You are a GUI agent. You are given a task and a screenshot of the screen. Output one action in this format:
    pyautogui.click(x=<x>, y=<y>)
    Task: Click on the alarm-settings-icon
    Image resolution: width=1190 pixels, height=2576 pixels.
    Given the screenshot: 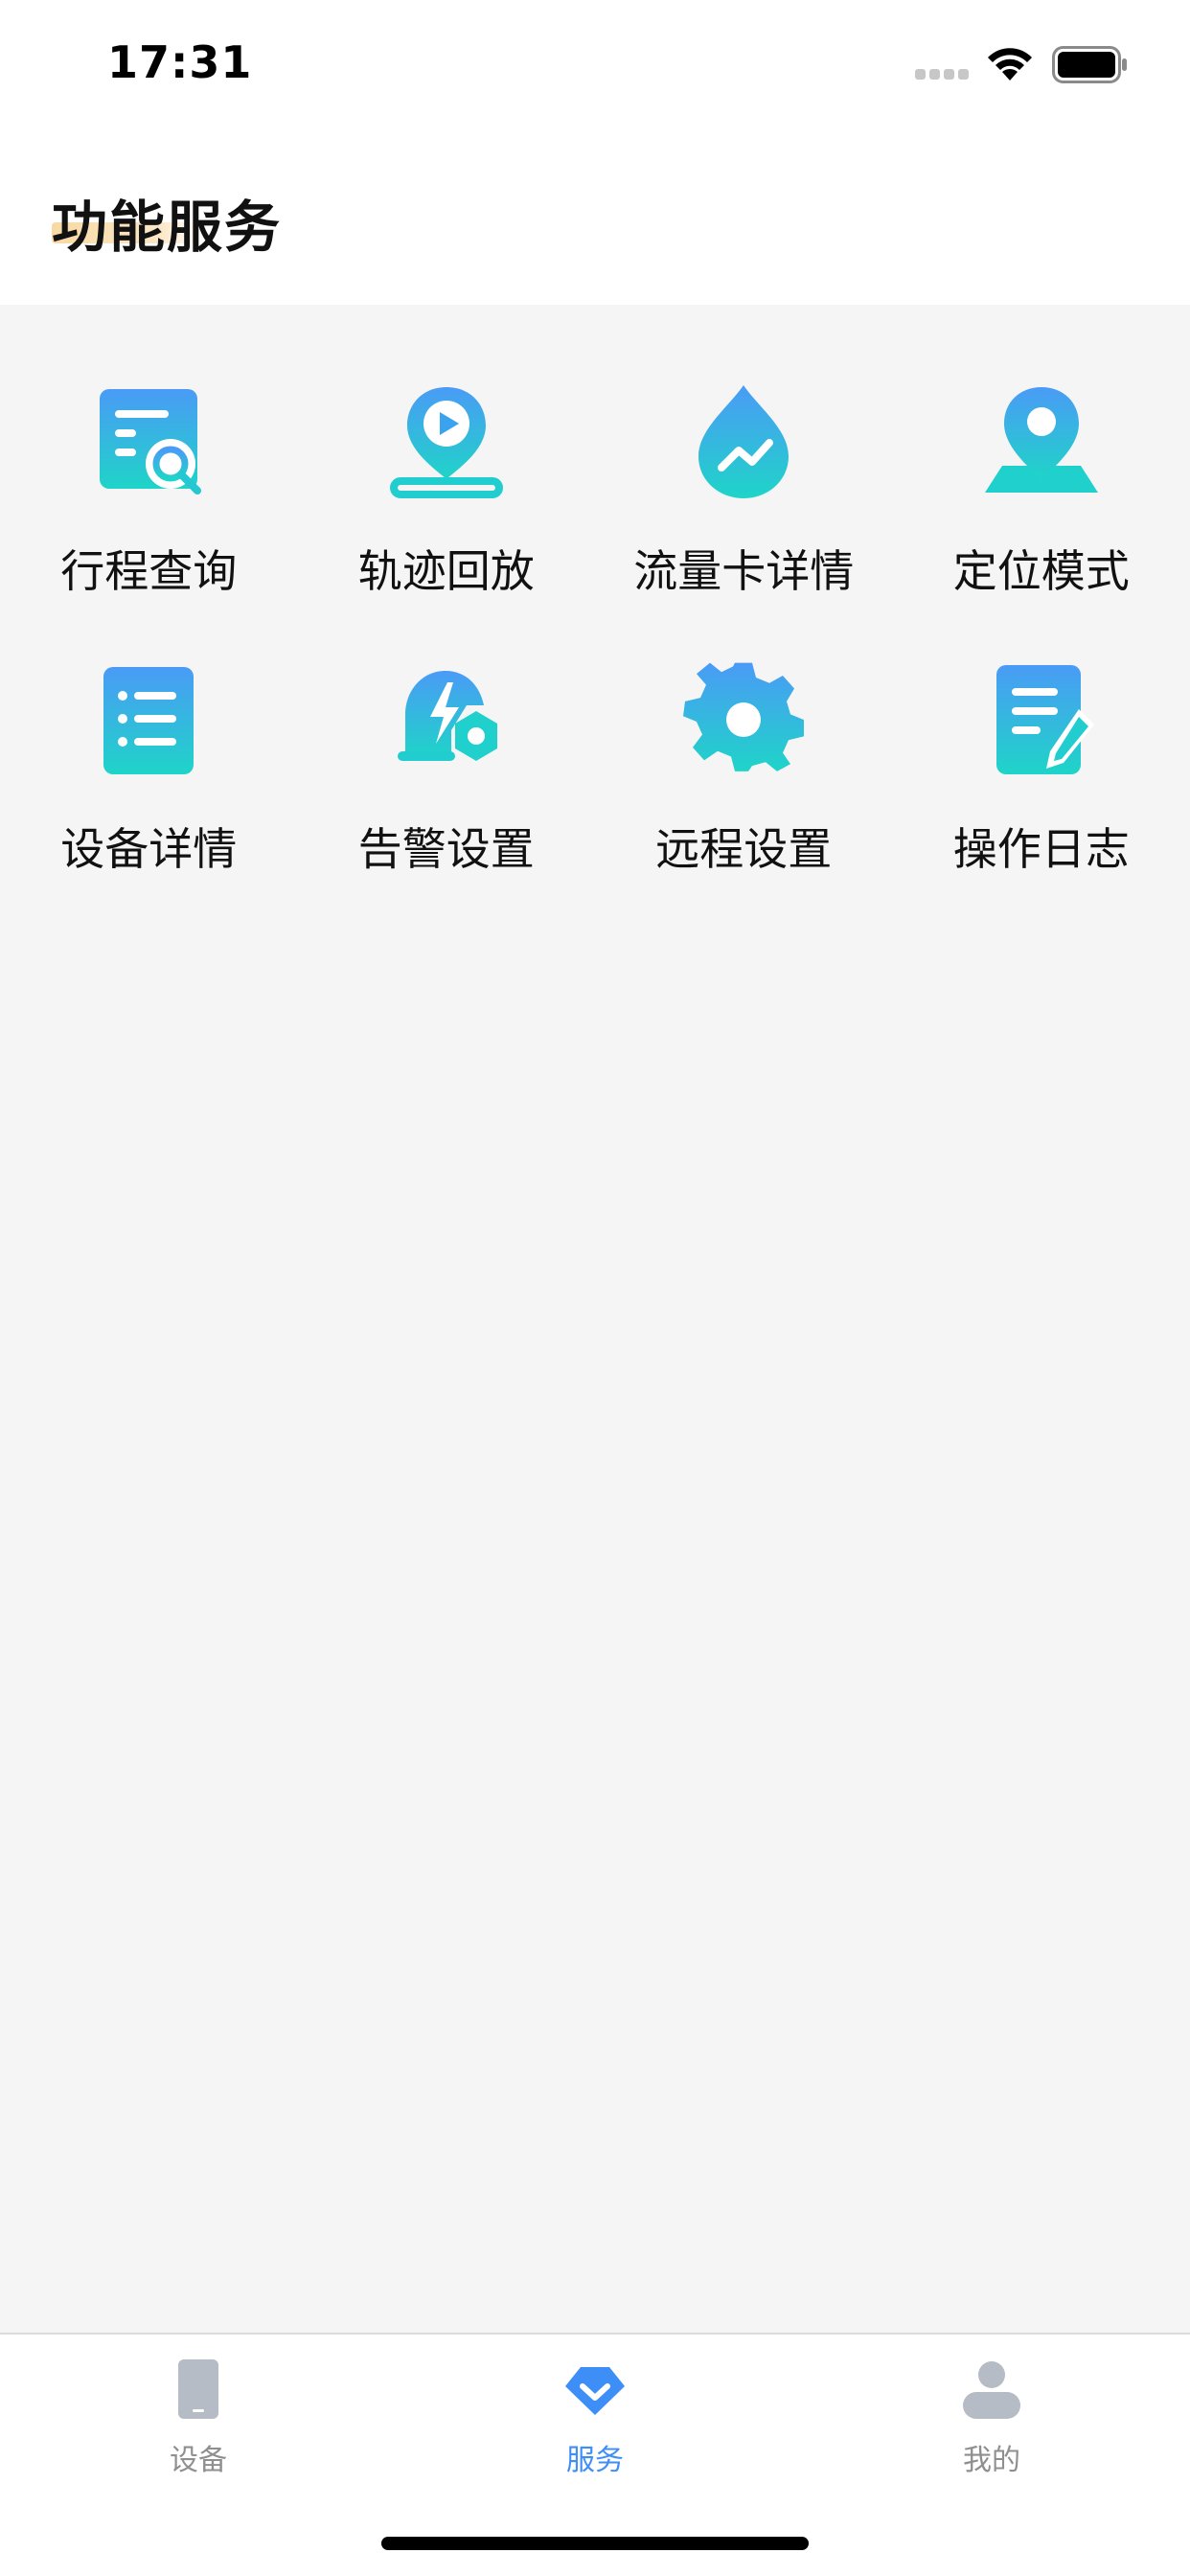 What is the action you would take?
    pyautogui.click(x=447, y=716)
    